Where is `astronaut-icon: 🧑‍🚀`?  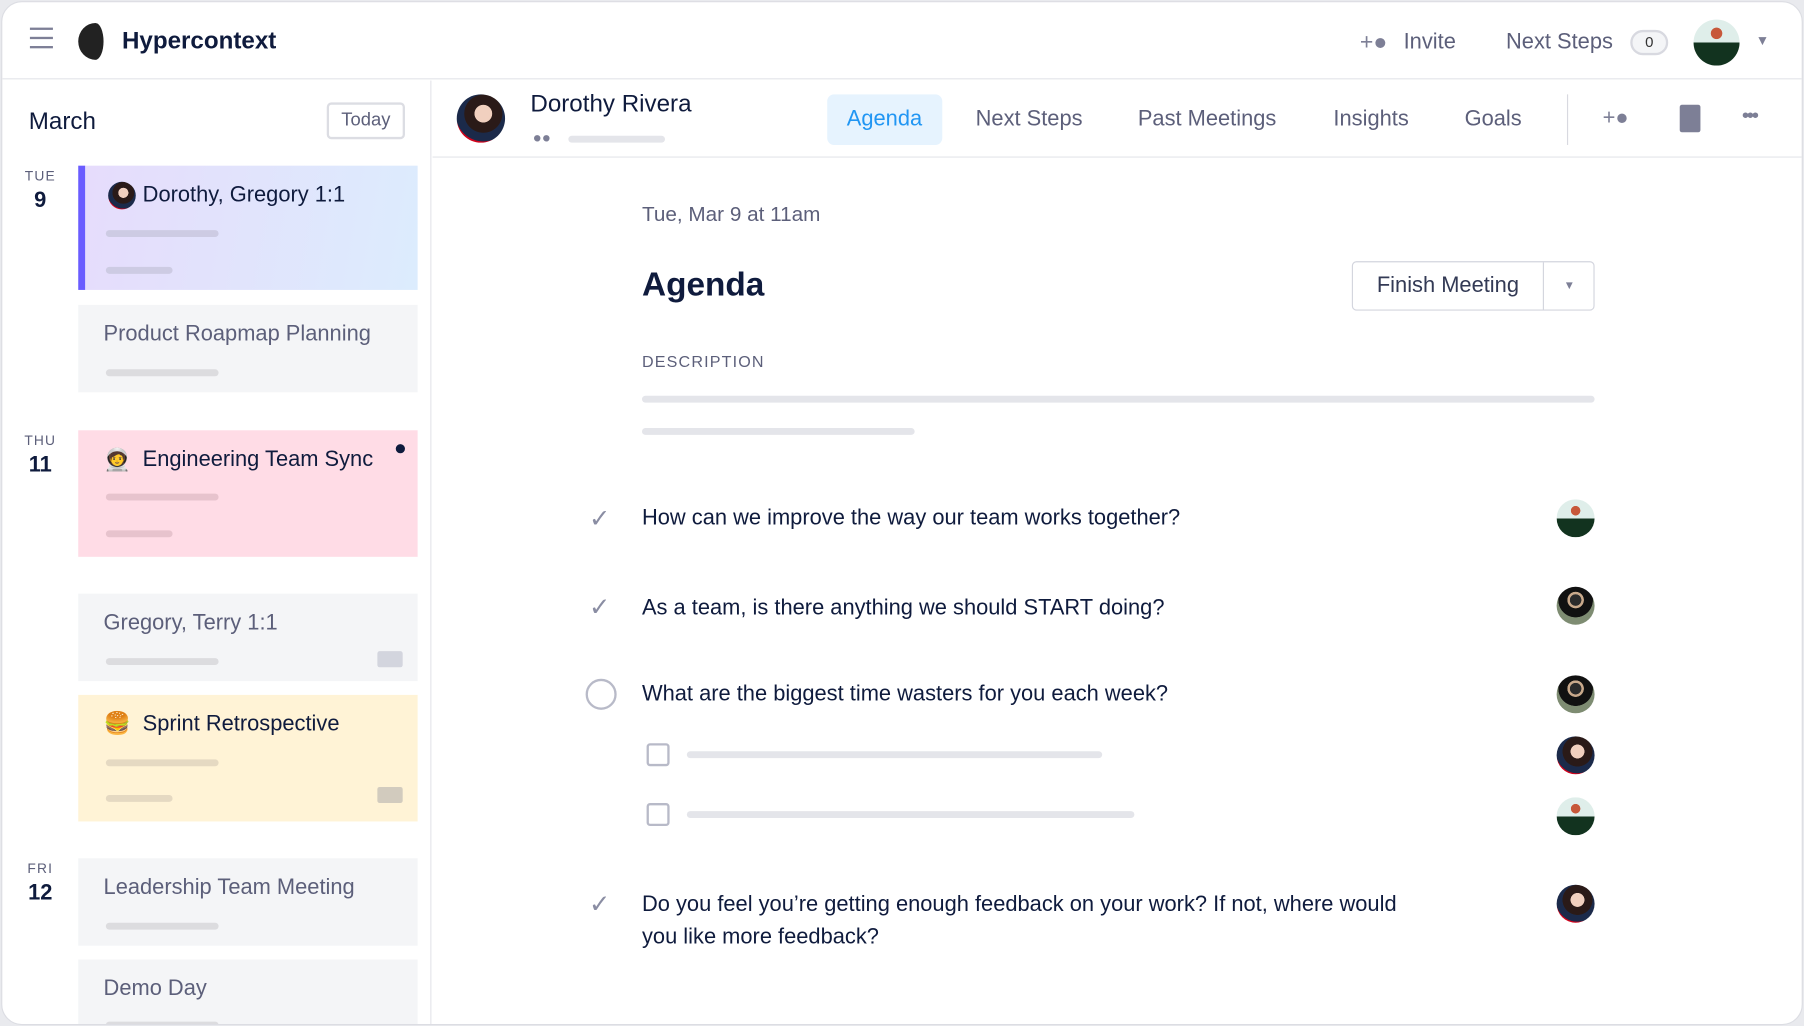
astronaut-icon: 🧑‍🚀 is located at coordinates (117, 460).